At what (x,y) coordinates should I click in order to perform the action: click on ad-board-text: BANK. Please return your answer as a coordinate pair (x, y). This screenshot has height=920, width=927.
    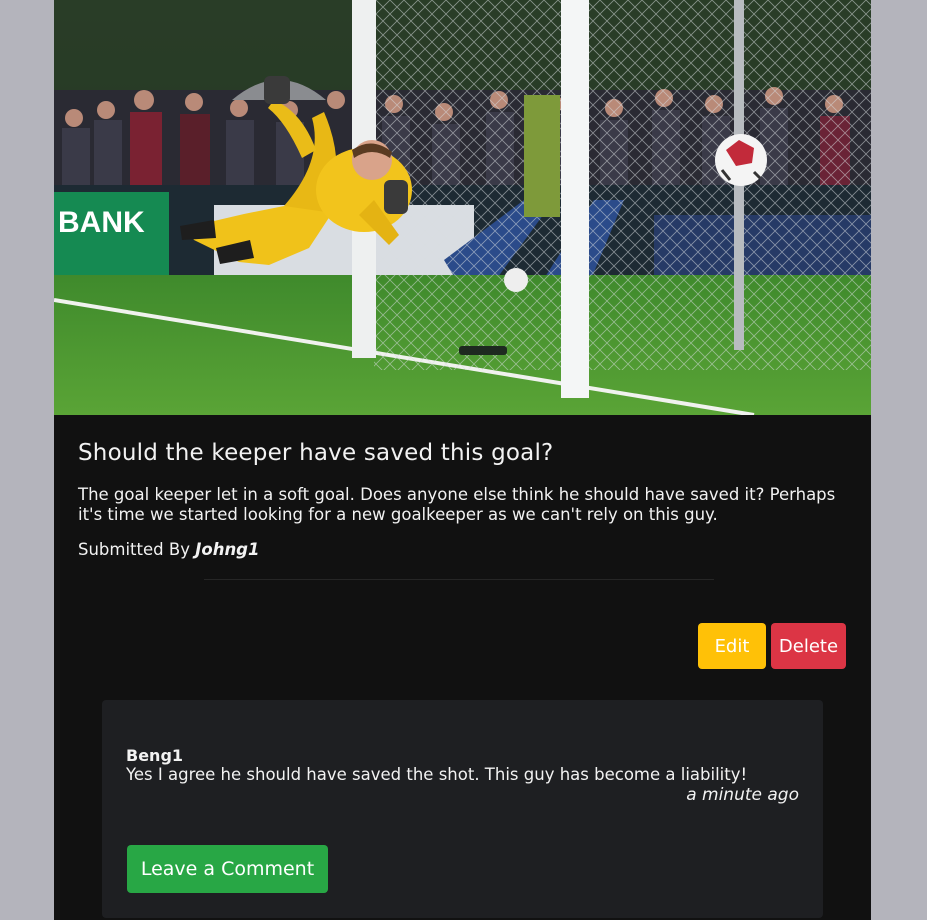
    Looking at the image, I should click on (101, 222).